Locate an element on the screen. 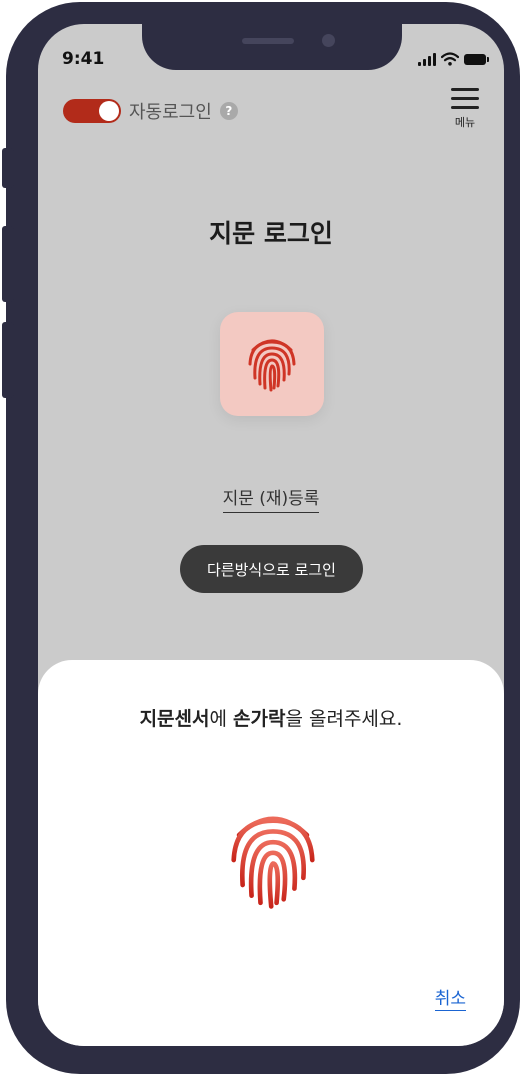 This screenshot has height=1080, width=528. register-fingerprint-link: 지문 (재)등록 is located at coordinates (271, 501).